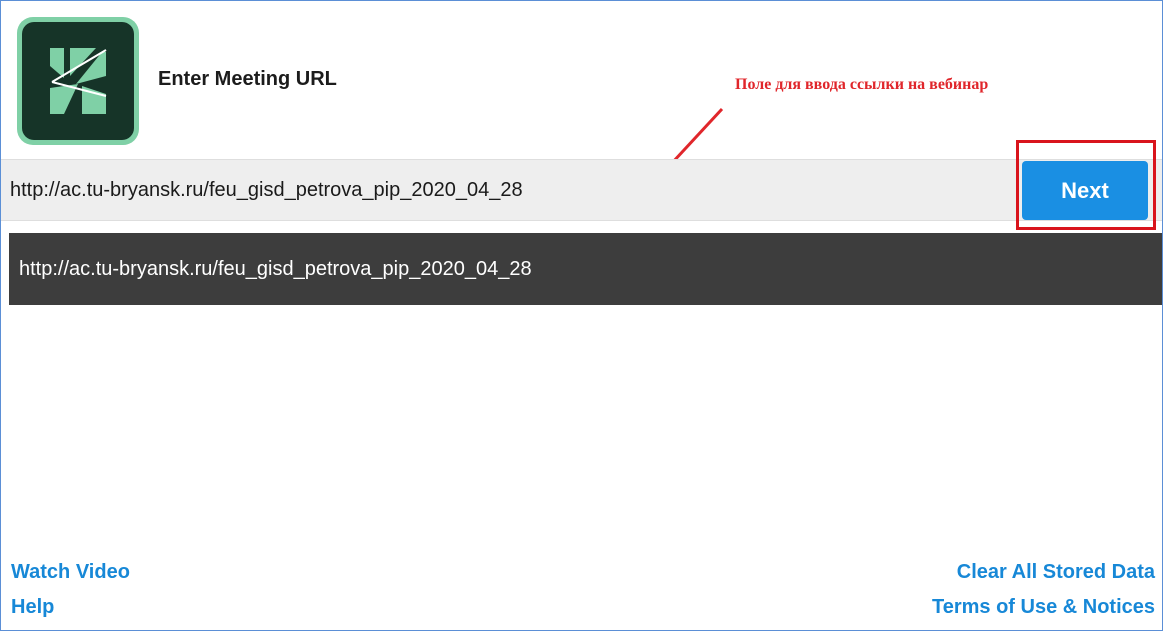  Describe the element at coordinates (32, 607) in the screenshot. I see `help-link: Help` at that location.